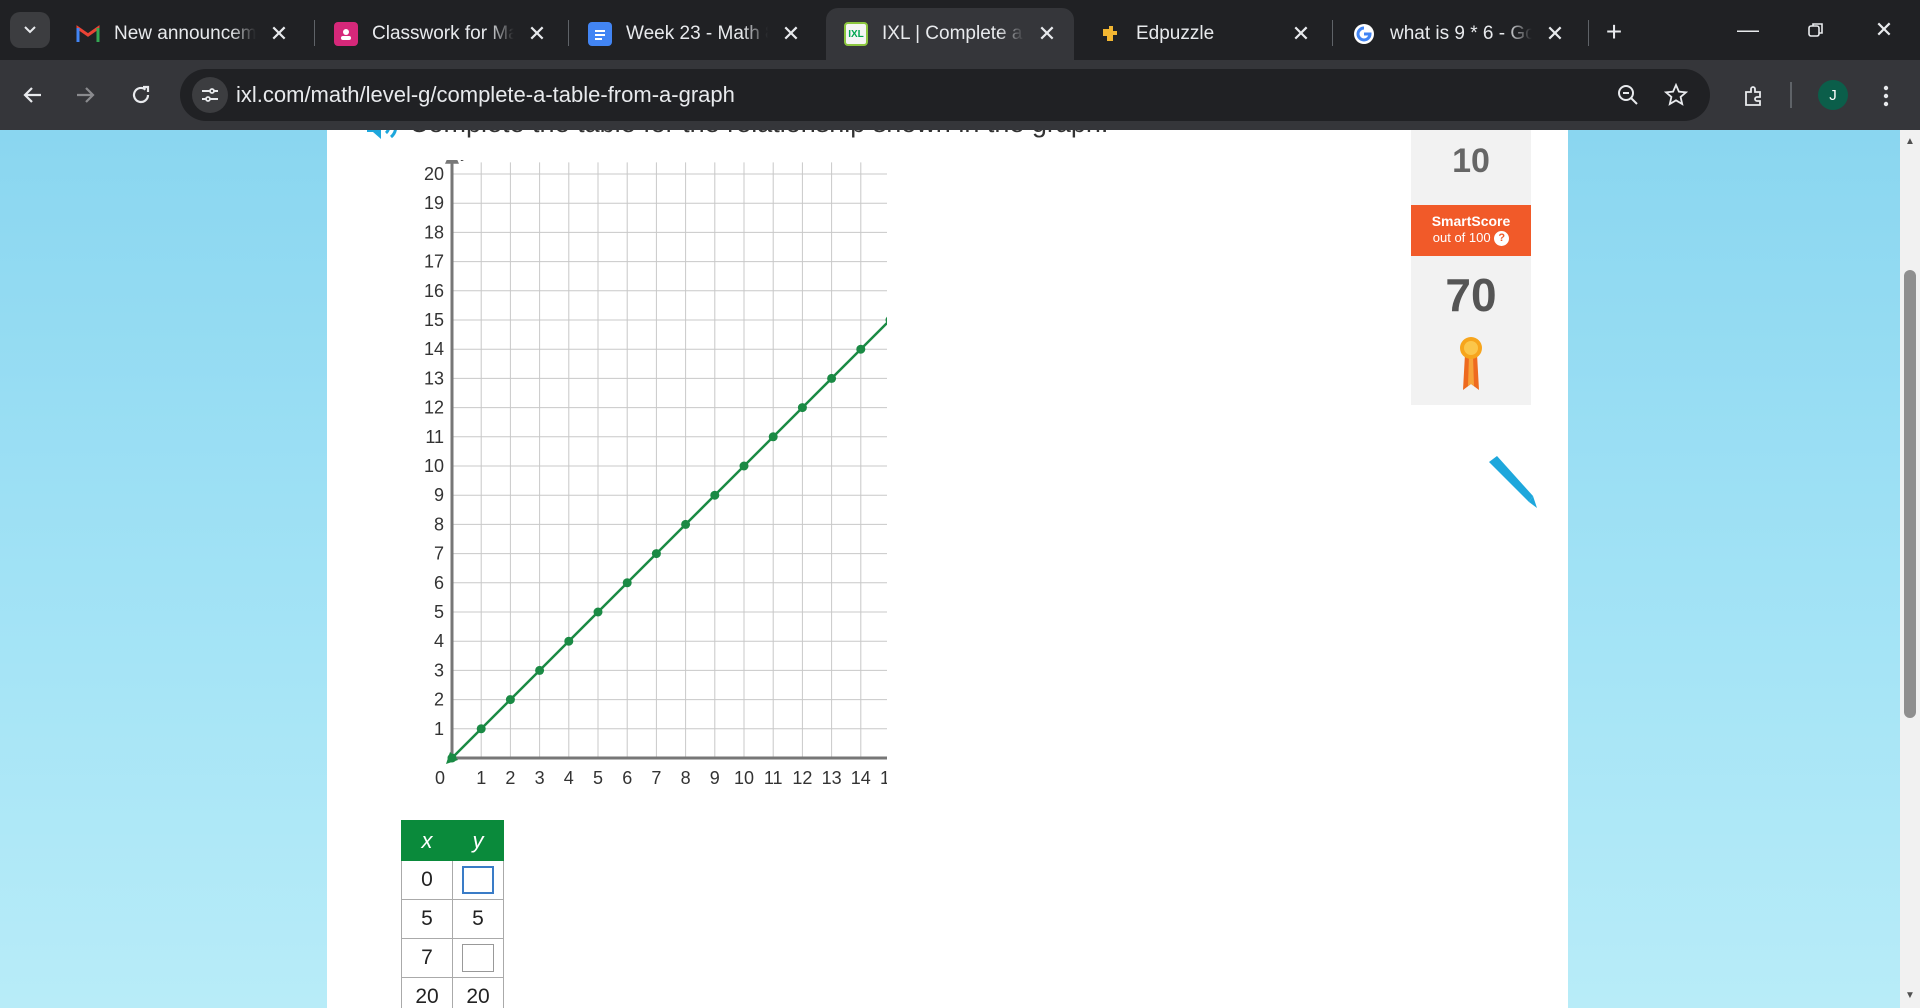  I want to click on edpuzzle-icon, so click(1110, 34).